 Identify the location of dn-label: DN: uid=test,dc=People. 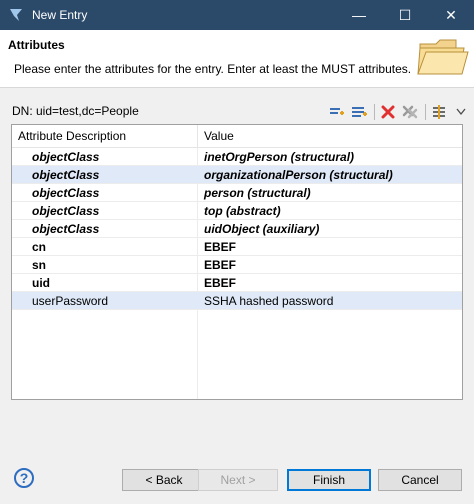
(75, 111).